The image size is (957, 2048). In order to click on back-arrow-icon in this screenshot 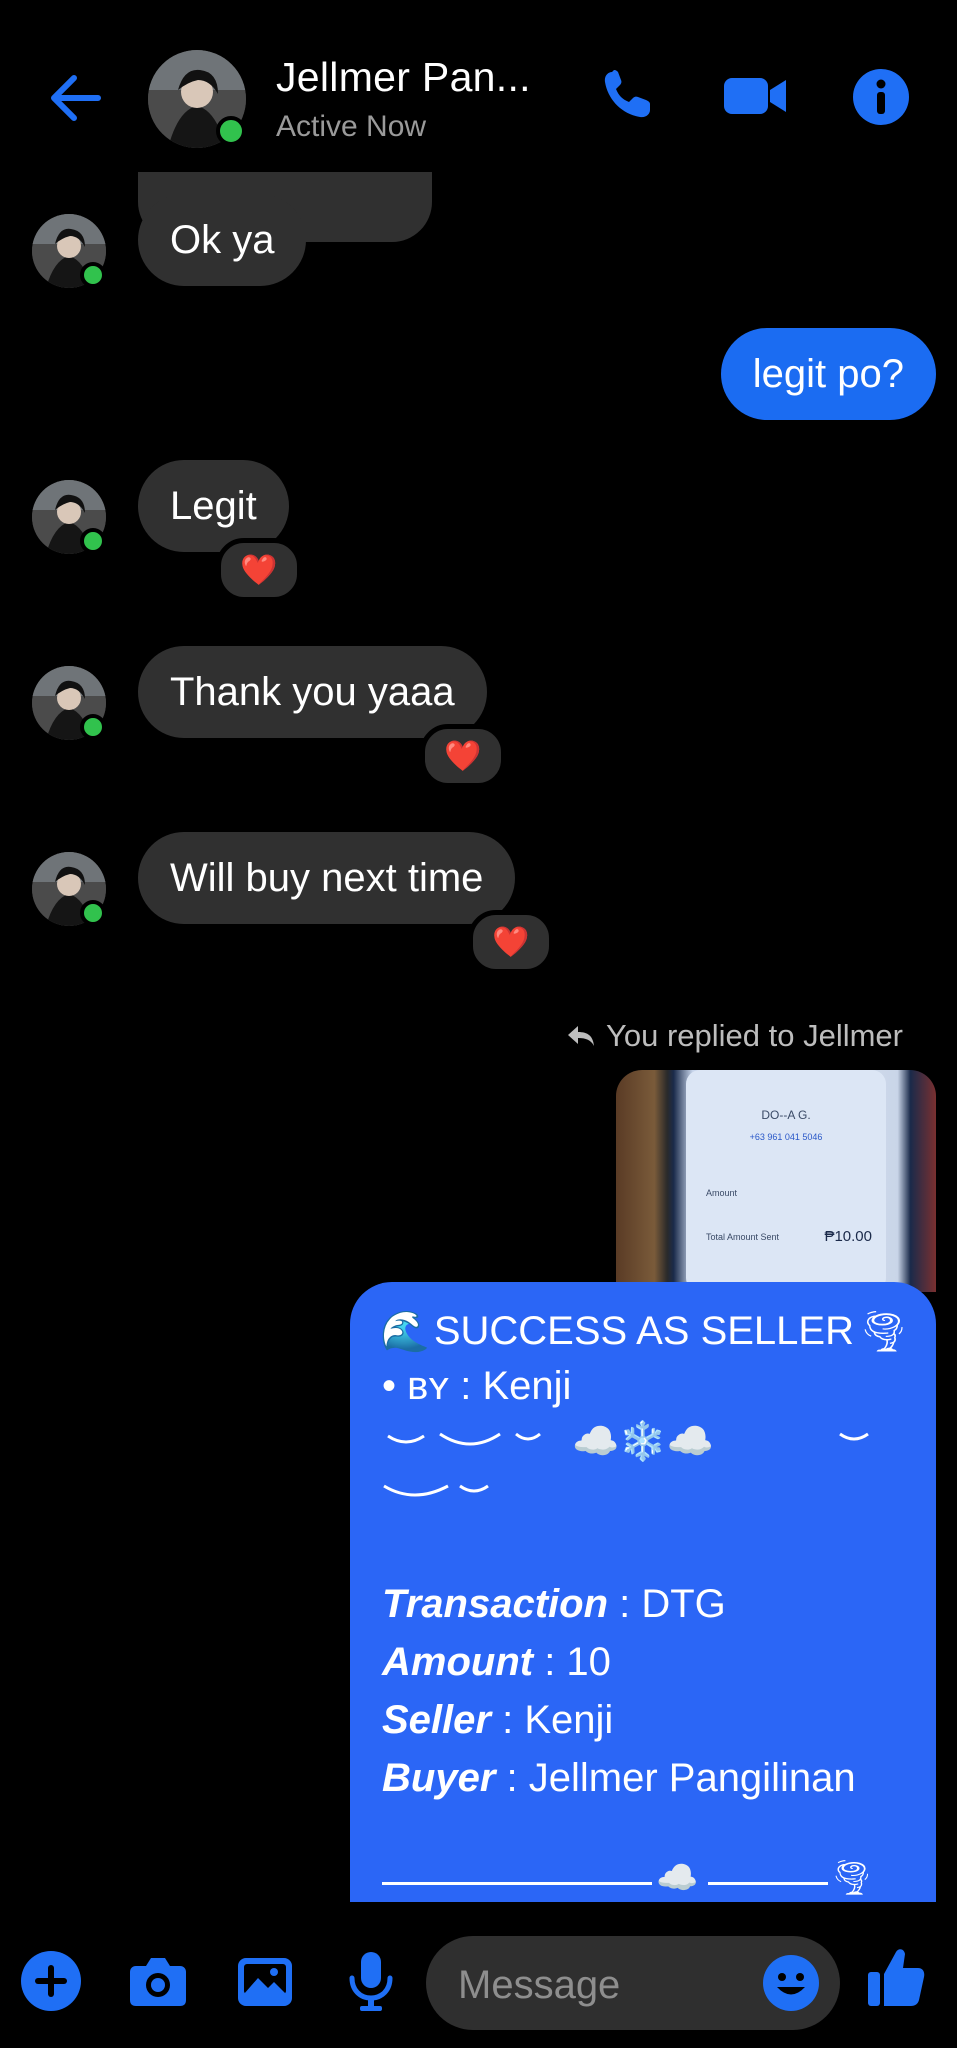, I will do `click(74, 98)`.